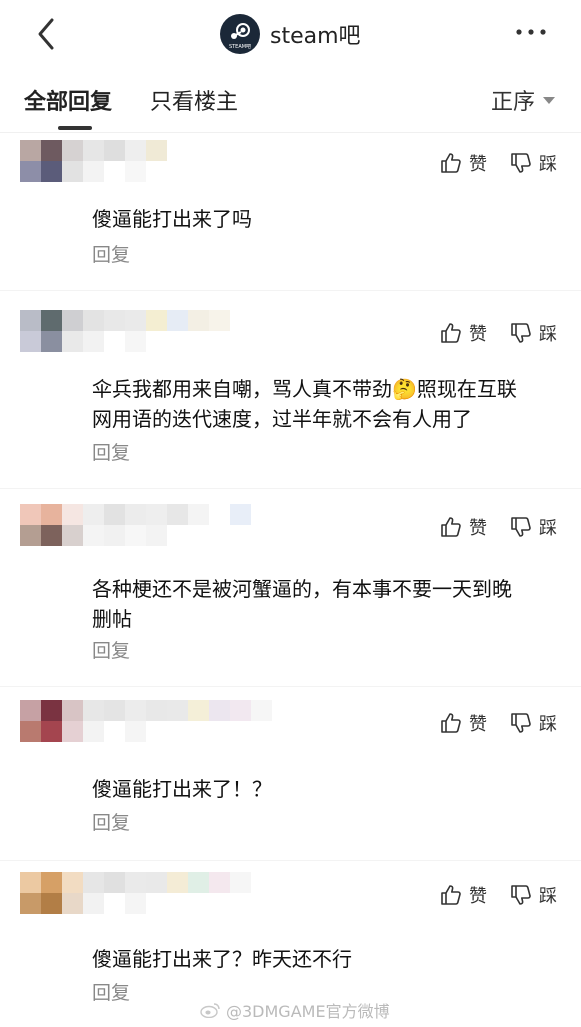 The height and width of the screenshot is (1027, 581). Describe the element at coordinates (240, 34) in the screenshot. I see `steam-logo-icon: STEAM吧` at that location.